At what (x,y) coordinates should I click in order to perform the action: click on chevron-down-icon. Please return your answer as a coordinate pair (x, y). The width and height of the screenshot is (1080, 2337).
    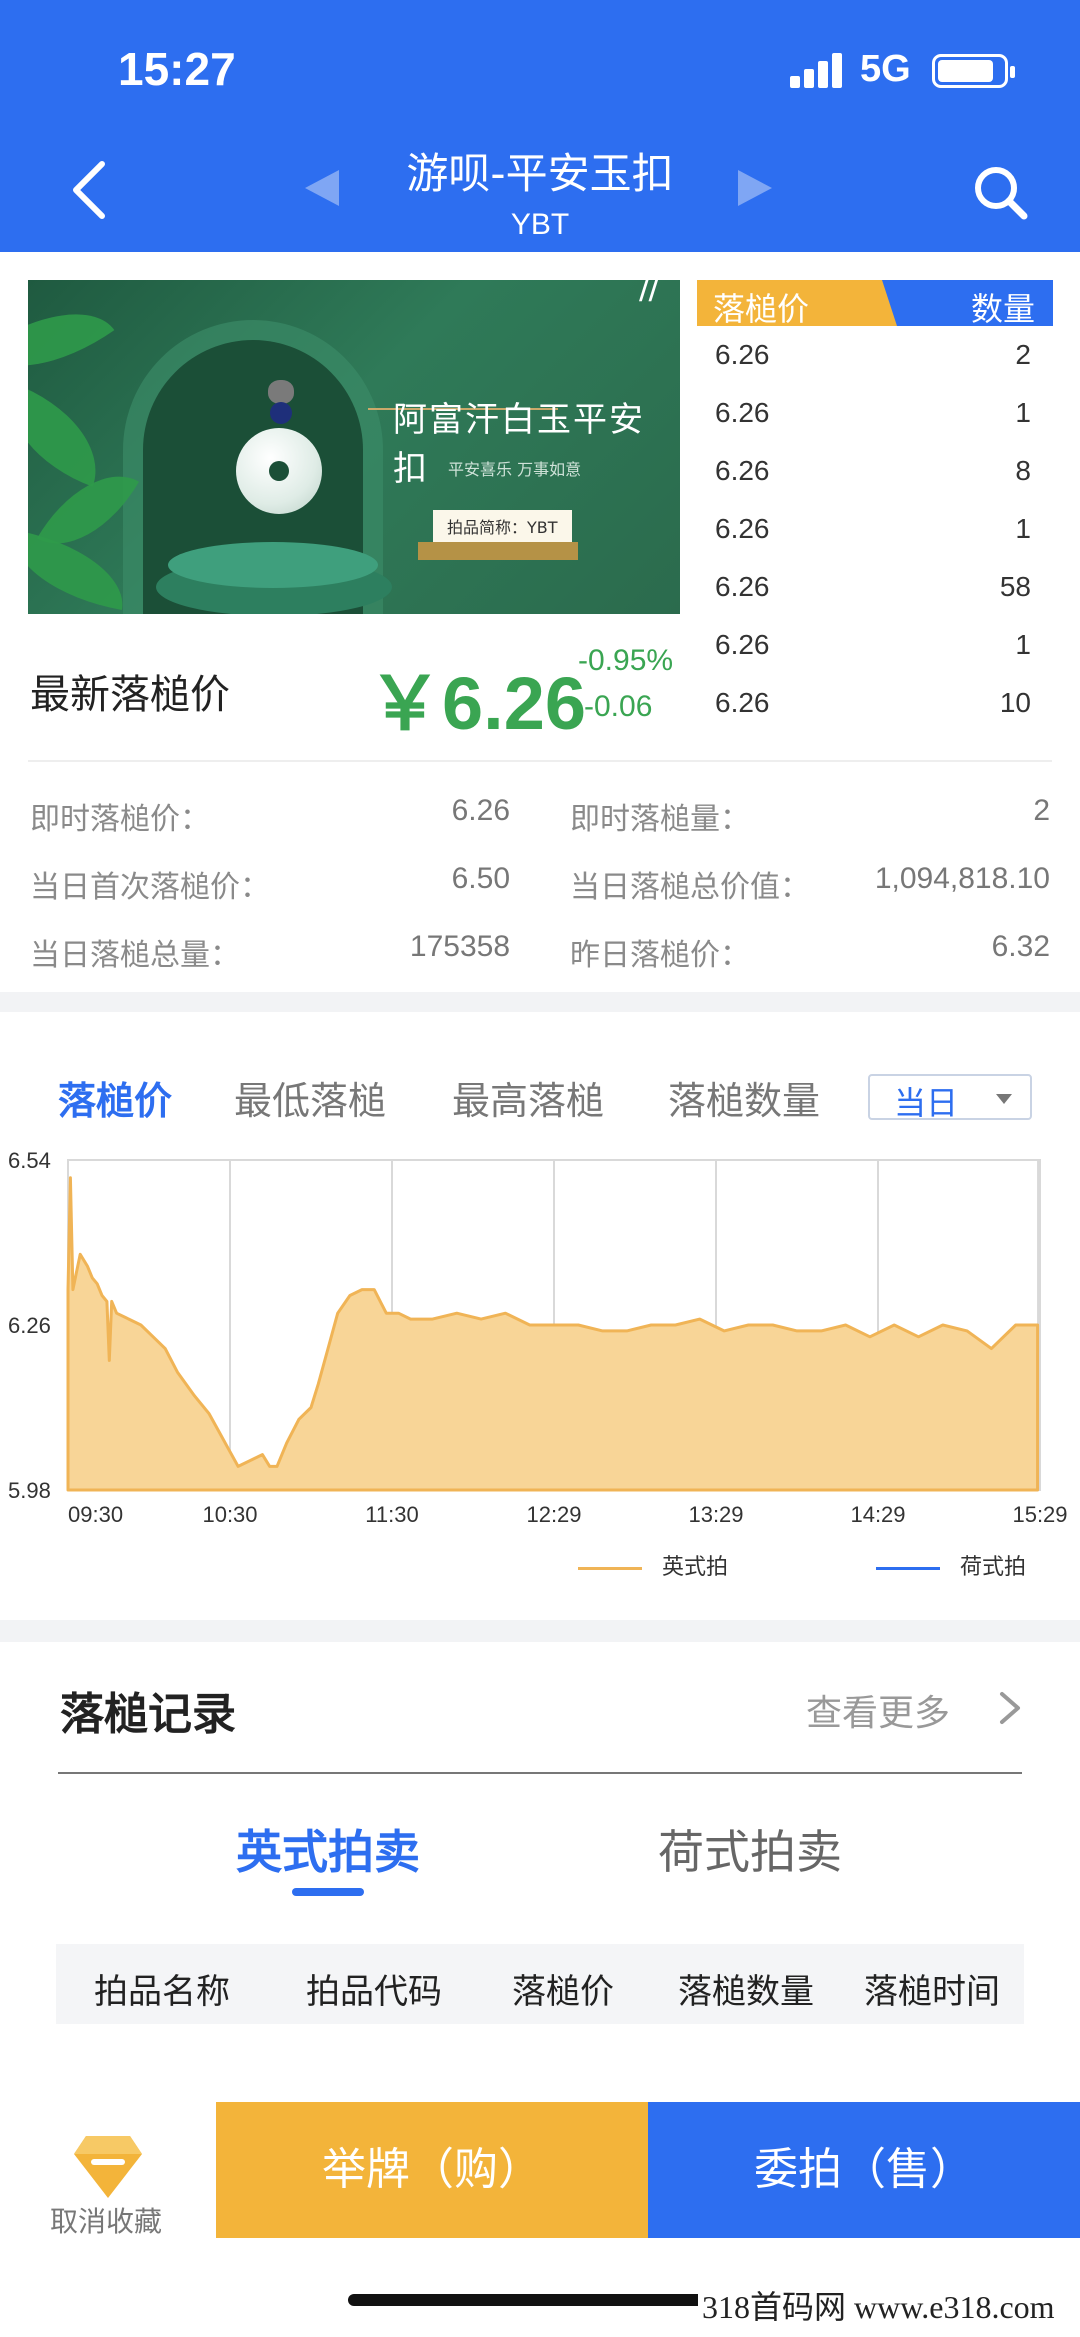
    Looking at the image, I should click on (1004, 1099).